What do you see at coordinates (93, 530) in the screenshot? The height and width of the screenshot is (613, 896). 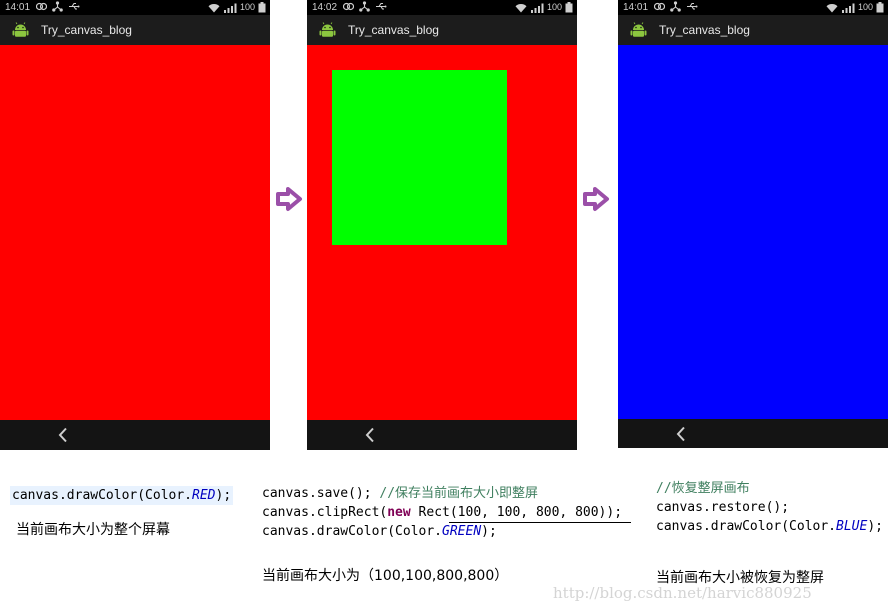 I see `caption-1: 当前画布大小为整个屏幕` at bounding box center [93, 530].